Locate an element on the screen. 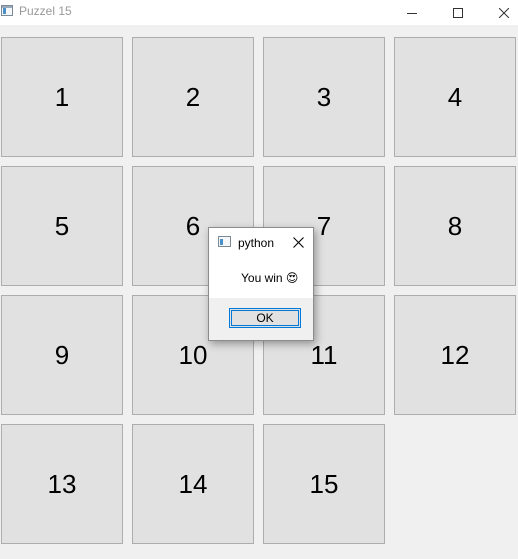  window-title: Puzzel 15 is located at coordinates (45, 11).